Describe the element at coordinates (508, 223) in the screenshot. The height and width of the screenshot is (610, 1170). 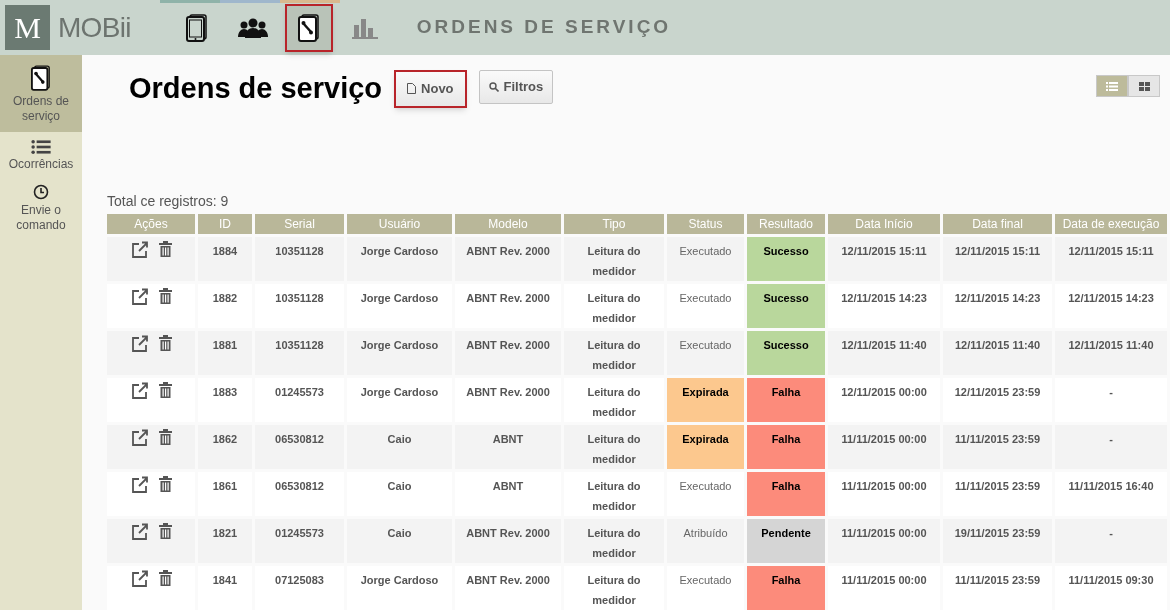
I see `column-header: Modelo` at that location.